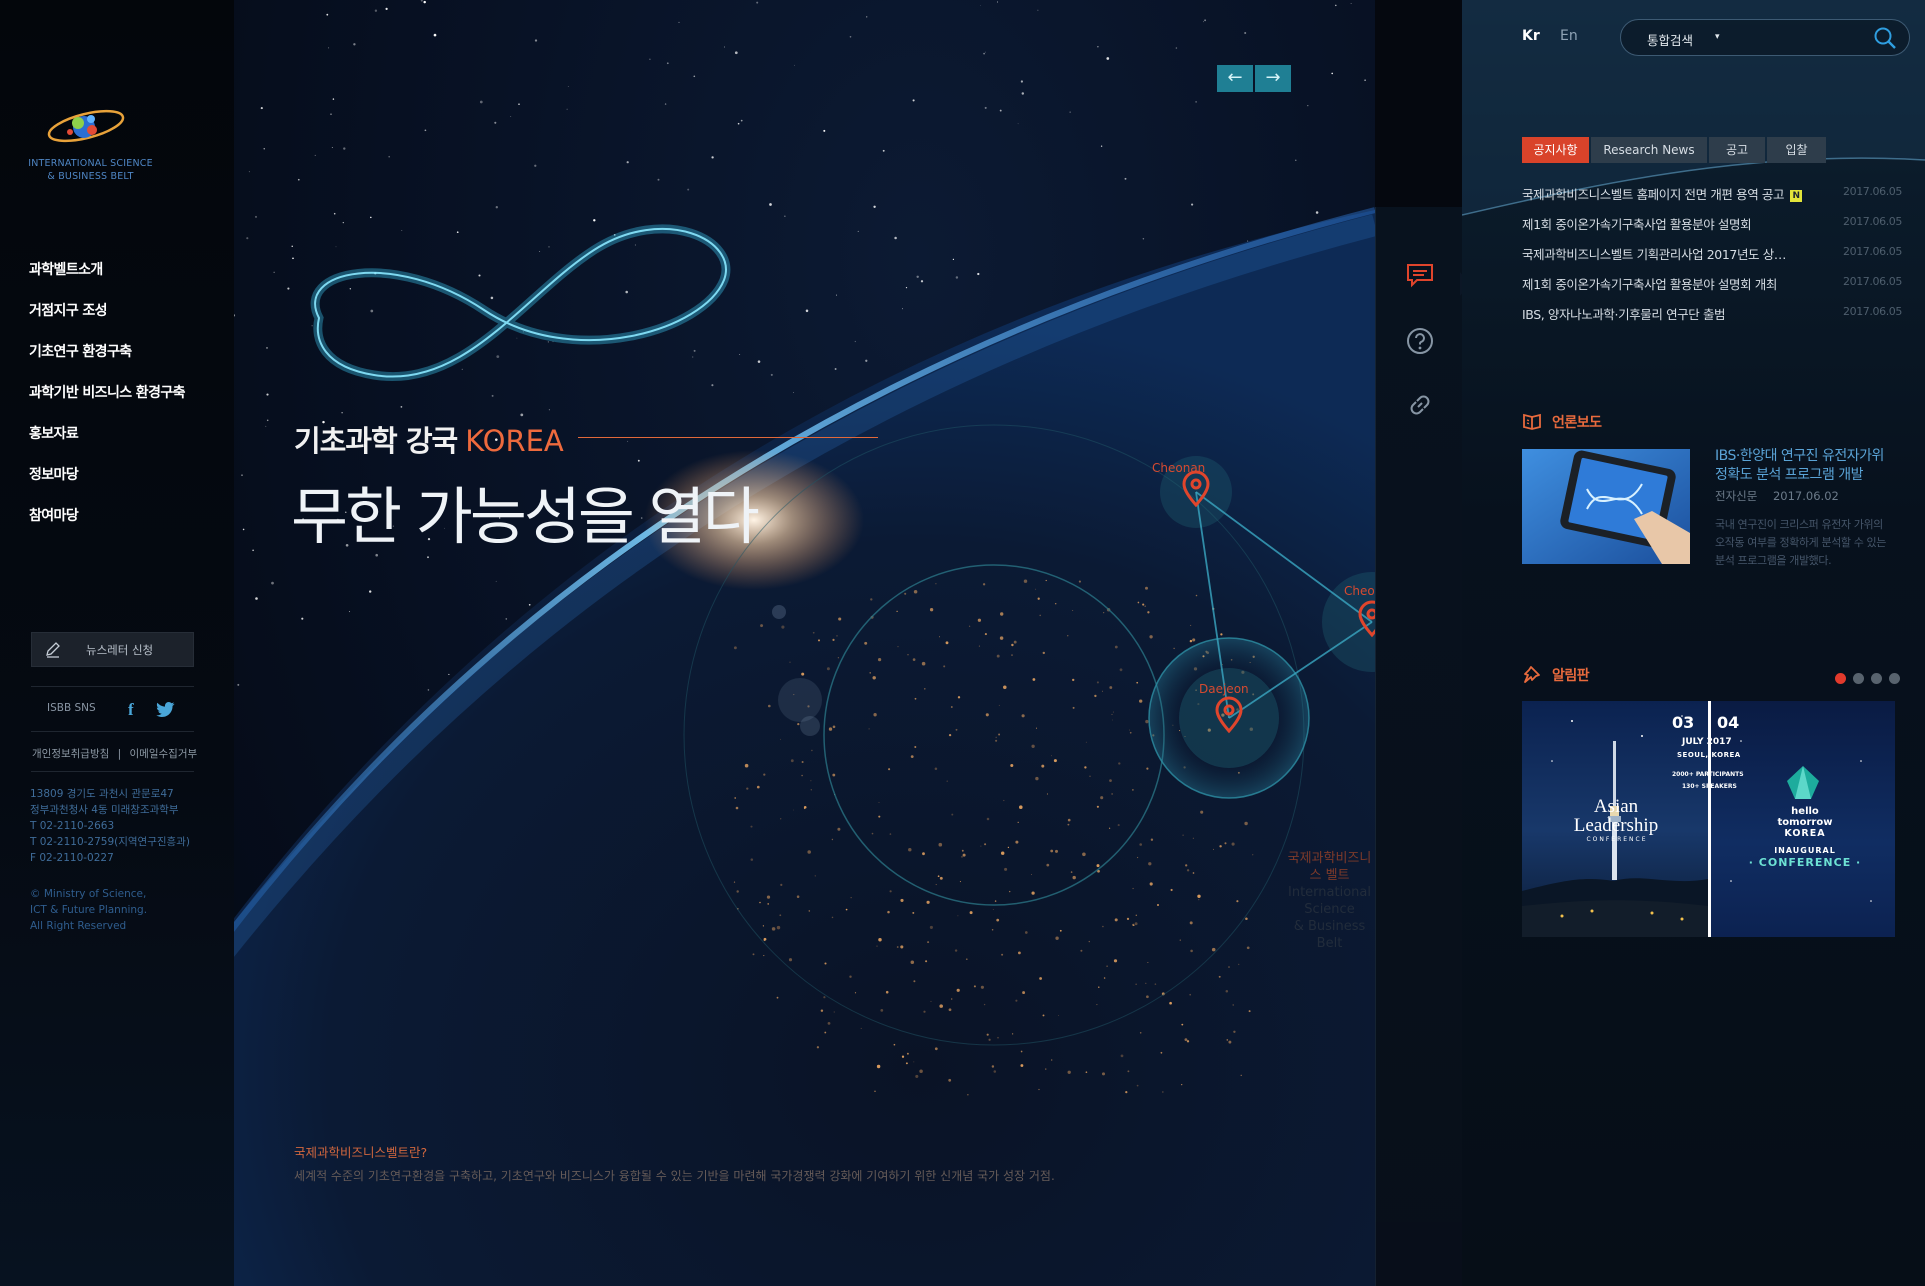 This screenshot has width=1925, height=1286. I want to click on nav-item-intro: 과학벨트소개, so click(107, 278).